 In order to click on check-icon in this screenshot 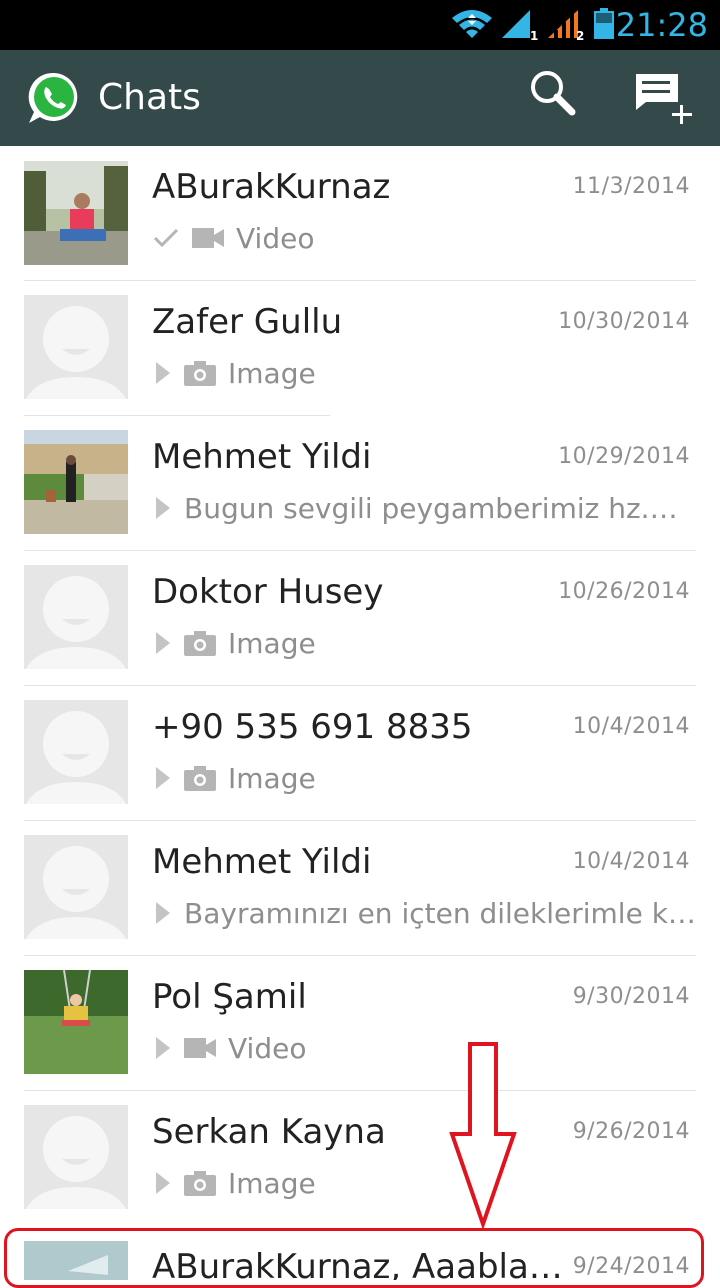, I will do `click(166, 238)`.